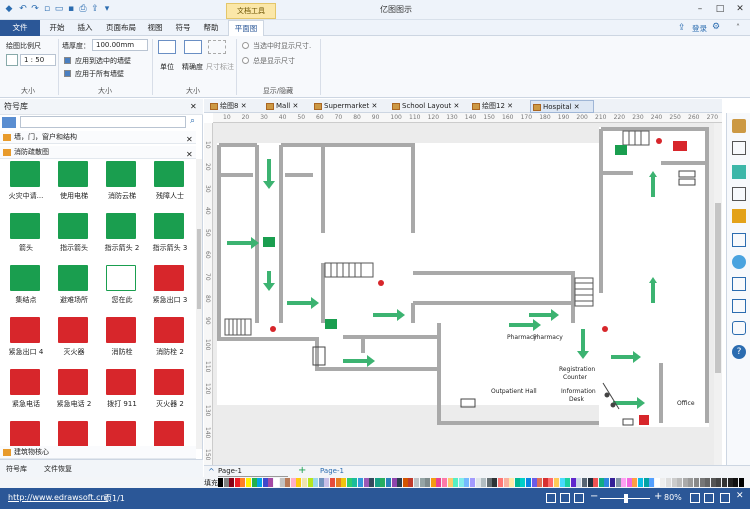 The width and height of the screenshot is (750, 509). I want to click on print-icon: ⎙, so click(83, 9).